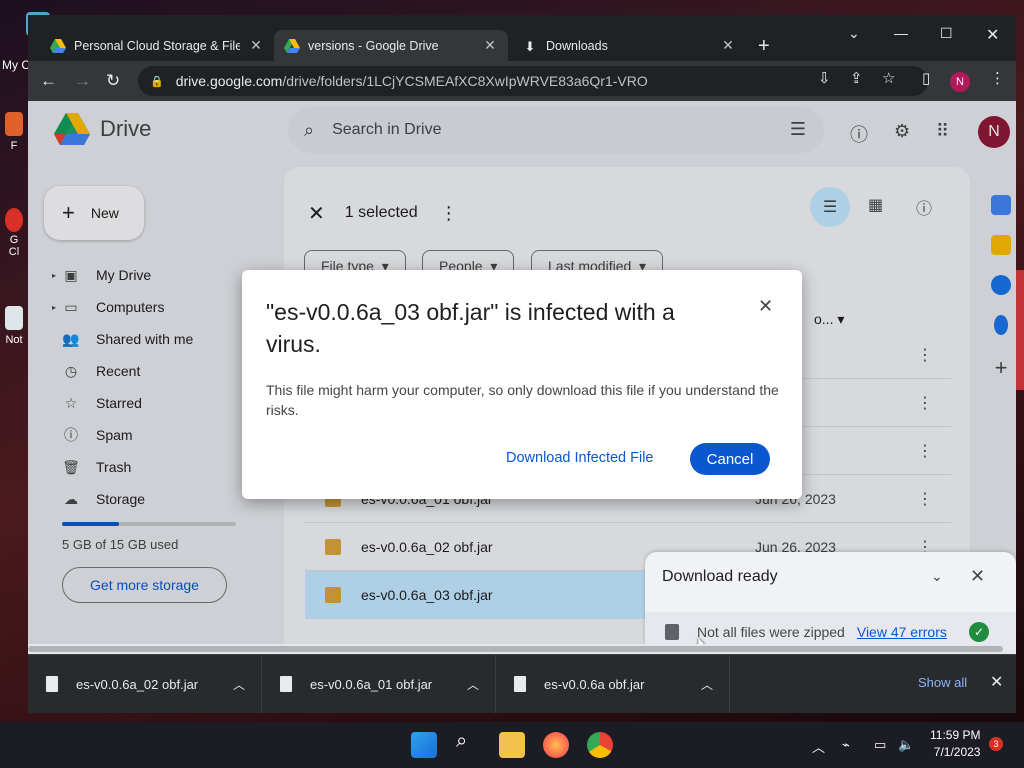 The height and width of the screenshot is (768, 1024). What do you see at coordinates (942, 682) in the screenshot?
I see `show-all-button: Show all` at bounding box center [942, 682].